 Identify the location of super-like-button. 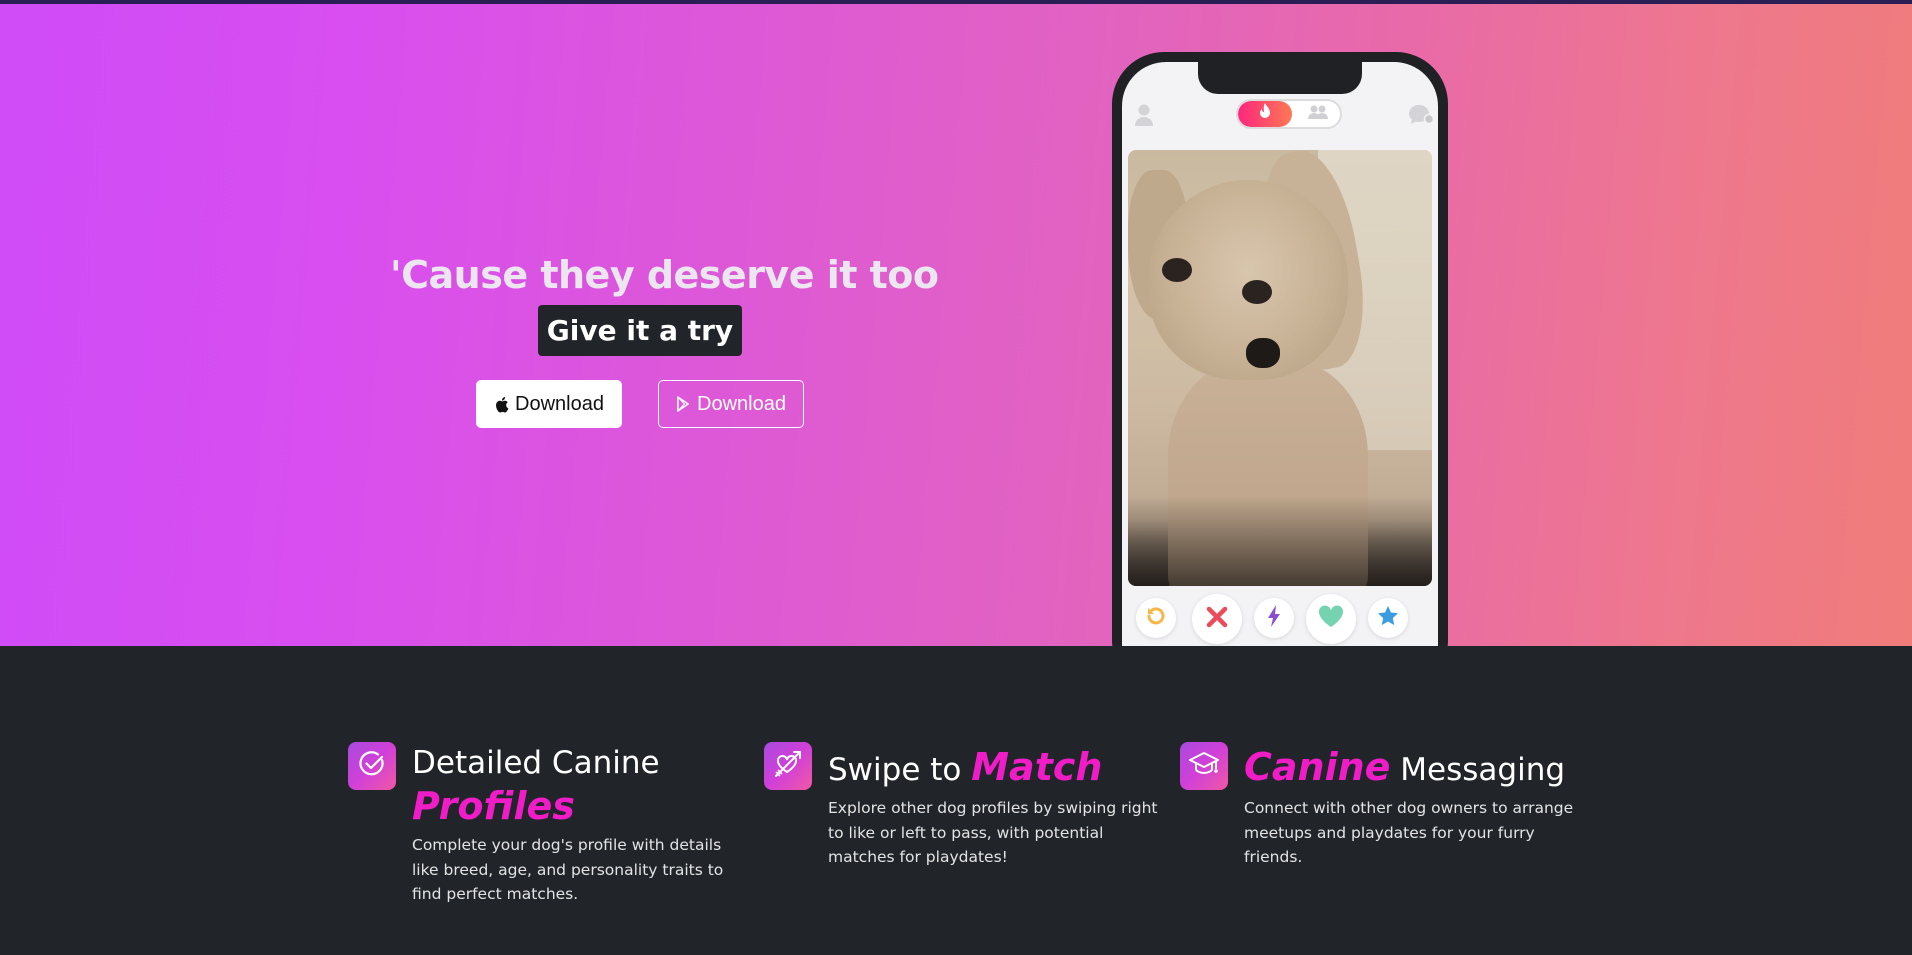
(1388, 618).